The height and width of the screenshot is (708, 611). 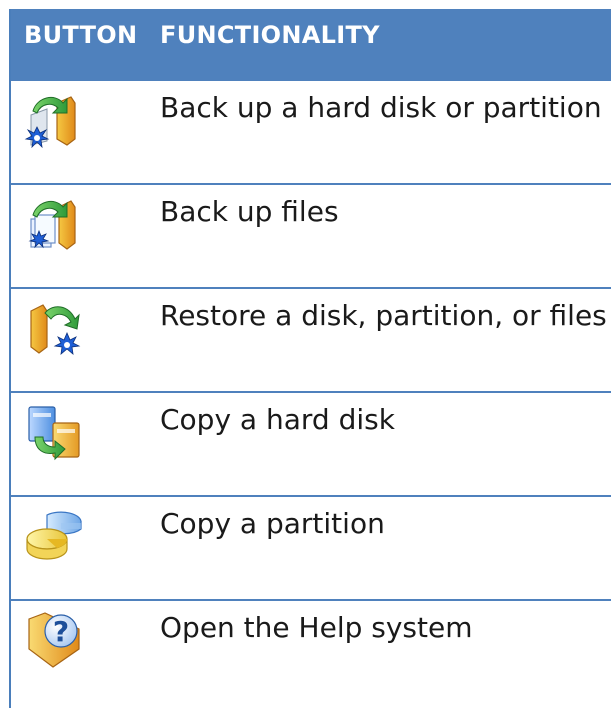 I want to click on copy-partition-icon, so click(x=54, y=535).